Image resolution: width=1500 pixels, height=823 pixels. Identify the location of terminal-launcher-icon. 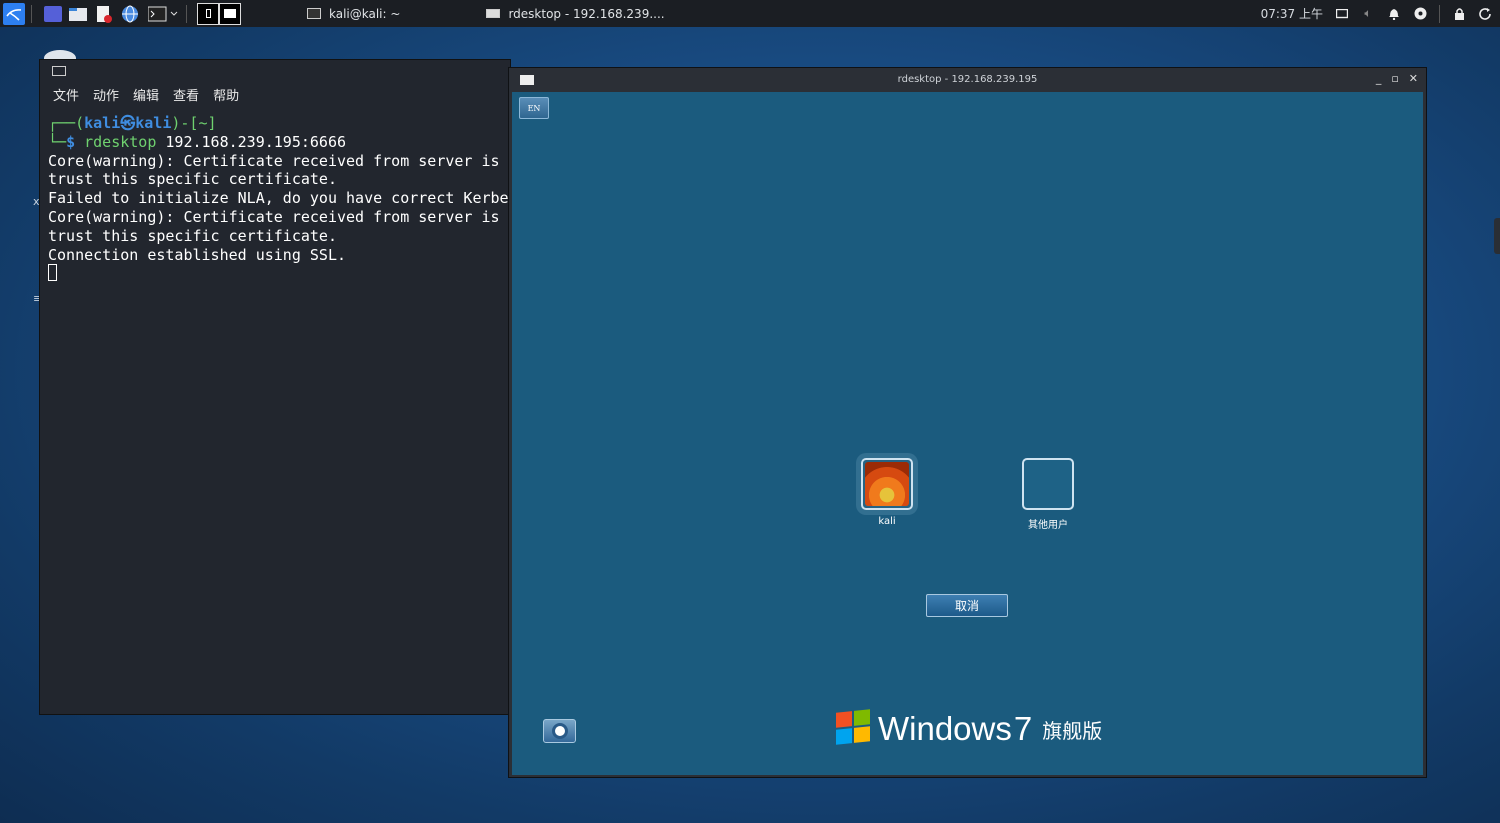
(163, 14).